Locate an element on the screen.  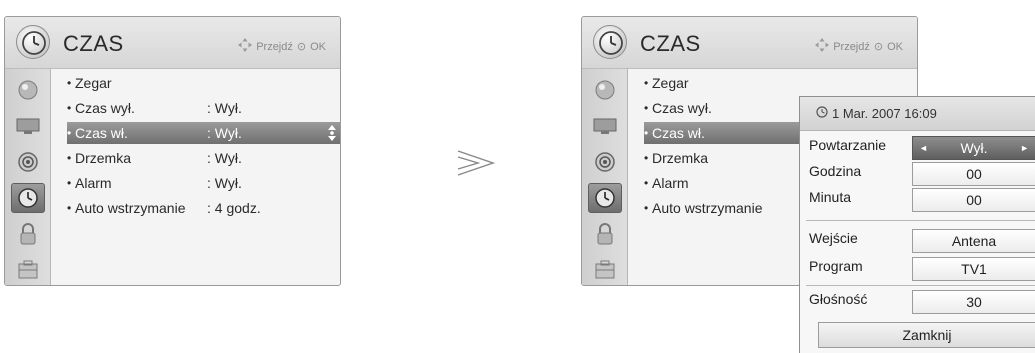
menu-item-off-time: • Czas wył. : Wył. is located at coordinates (203, 108).